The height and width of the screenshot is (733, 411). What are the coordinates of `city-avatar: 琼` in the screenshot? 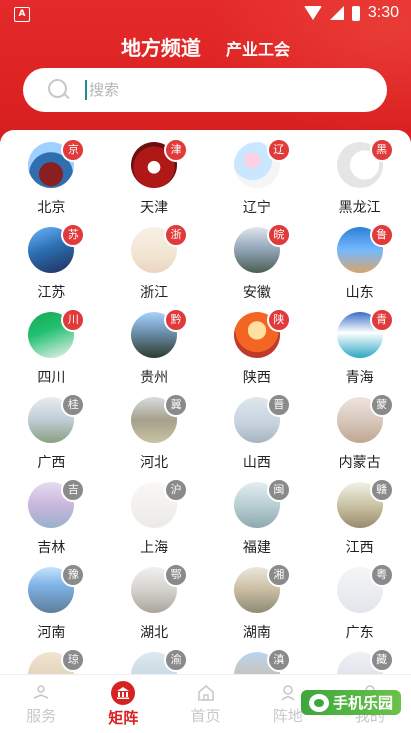 It's located at (57, 661).